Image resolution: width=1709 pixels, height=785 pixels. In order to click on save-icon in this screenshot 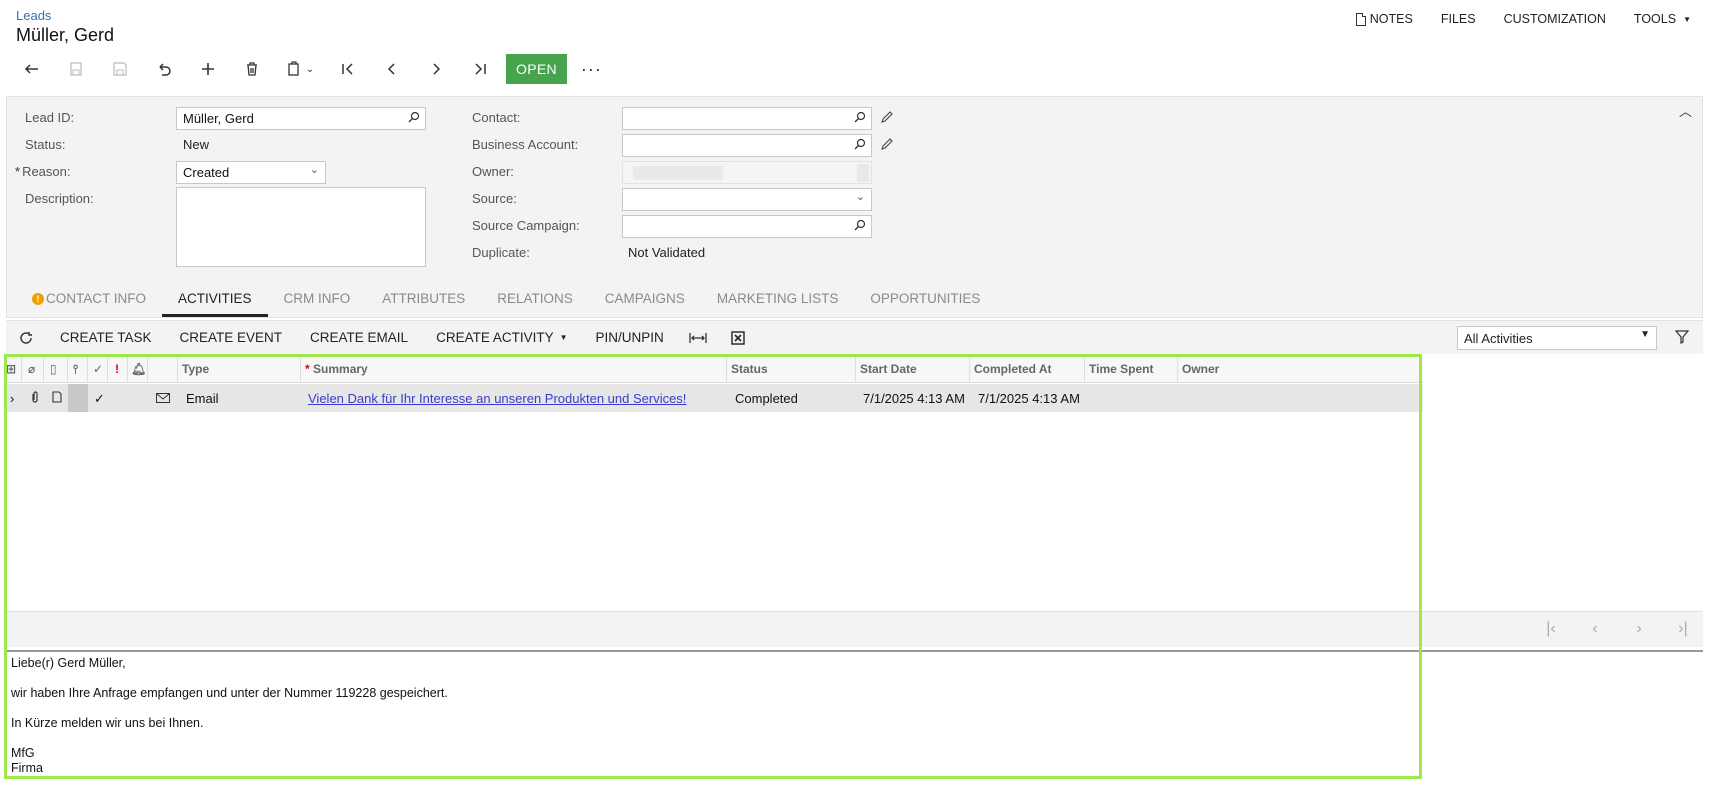, I will do `click(120, 69)`.